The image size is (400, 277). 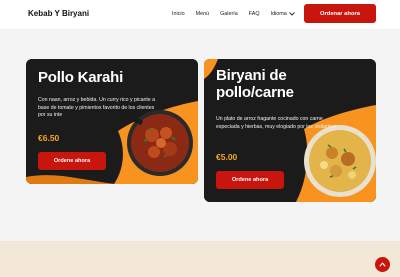 I want to click on nav-galeria: Galería, so click(x=229, y=14).